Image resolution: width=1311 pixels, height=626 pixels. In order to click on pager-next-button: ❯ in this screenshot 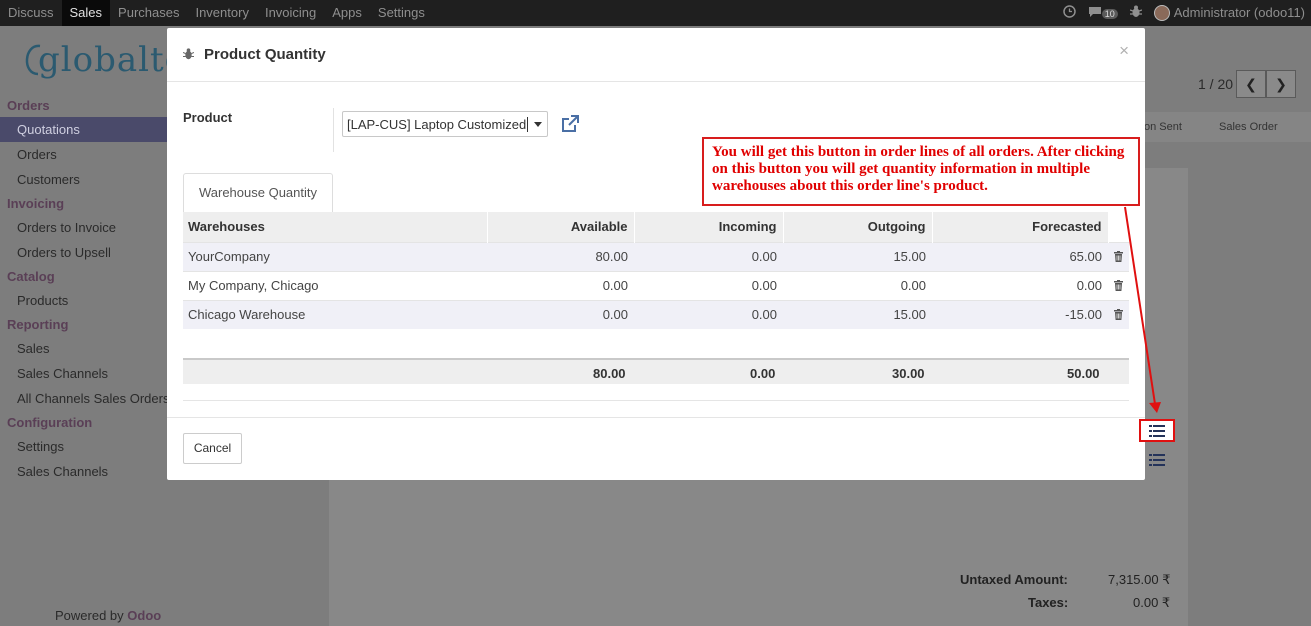, I will do `click(1281, 84)`.